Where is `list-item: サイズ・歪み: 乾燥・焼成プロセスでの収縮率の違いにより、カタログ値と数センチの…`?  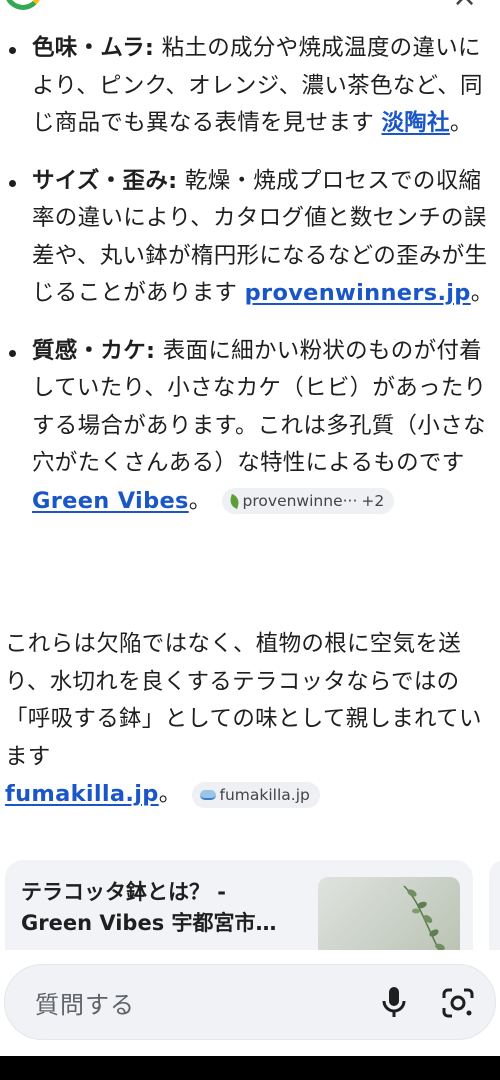
list-item: サイズ・歪み: 乾燥・焼成プロセスでの収縮率の違いにより、カタログ値と数センチの… is located at coordinates (250, 238).